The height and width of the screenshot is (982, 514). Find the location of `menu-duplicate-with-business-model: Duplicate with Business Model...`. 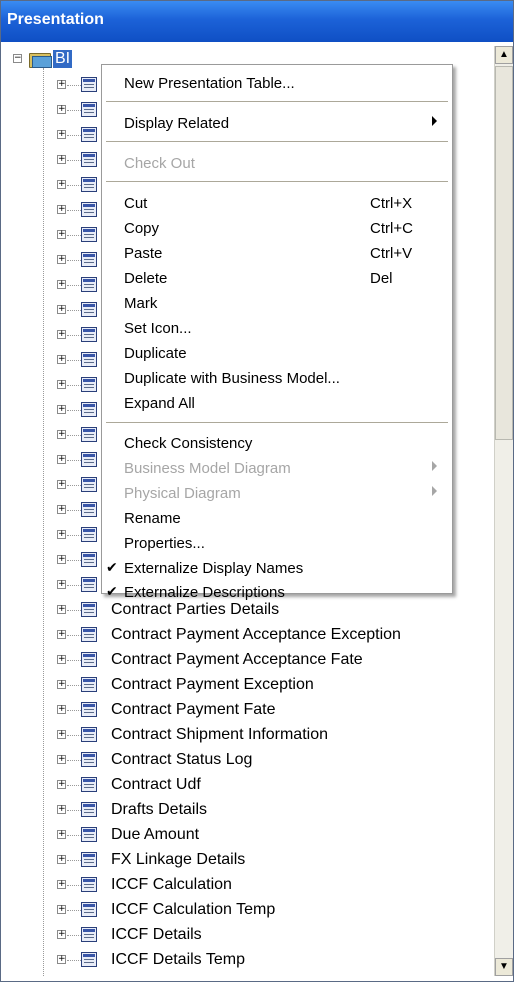

menu-duplicate-with-business-model: Duplicate with Business Model... is located at coordinates (277, 378).